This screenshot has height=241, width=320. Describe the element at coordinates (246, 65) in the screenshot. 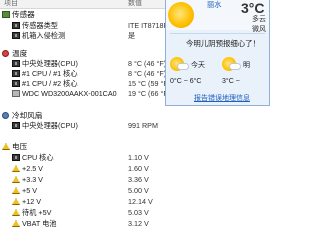

I see `forecast-day-name: 明` at that location.